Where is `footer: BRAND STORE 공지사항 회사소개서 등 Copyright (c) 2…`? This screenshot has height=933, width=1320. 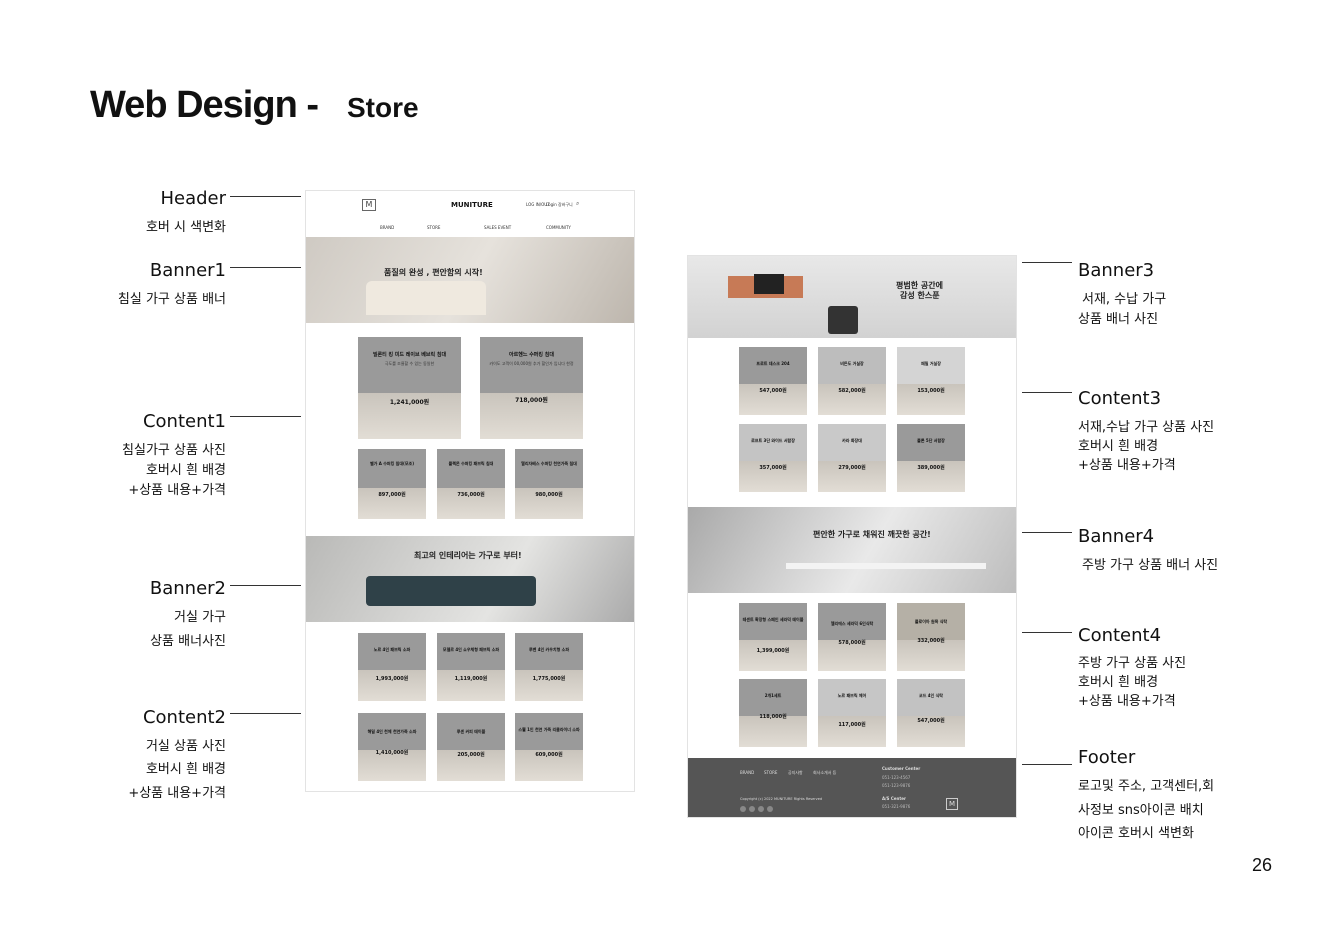
footer: BRAND STORE 공지사항 회사소개서 등 Copyright (c) 2… is located at coordinates (852, 787).